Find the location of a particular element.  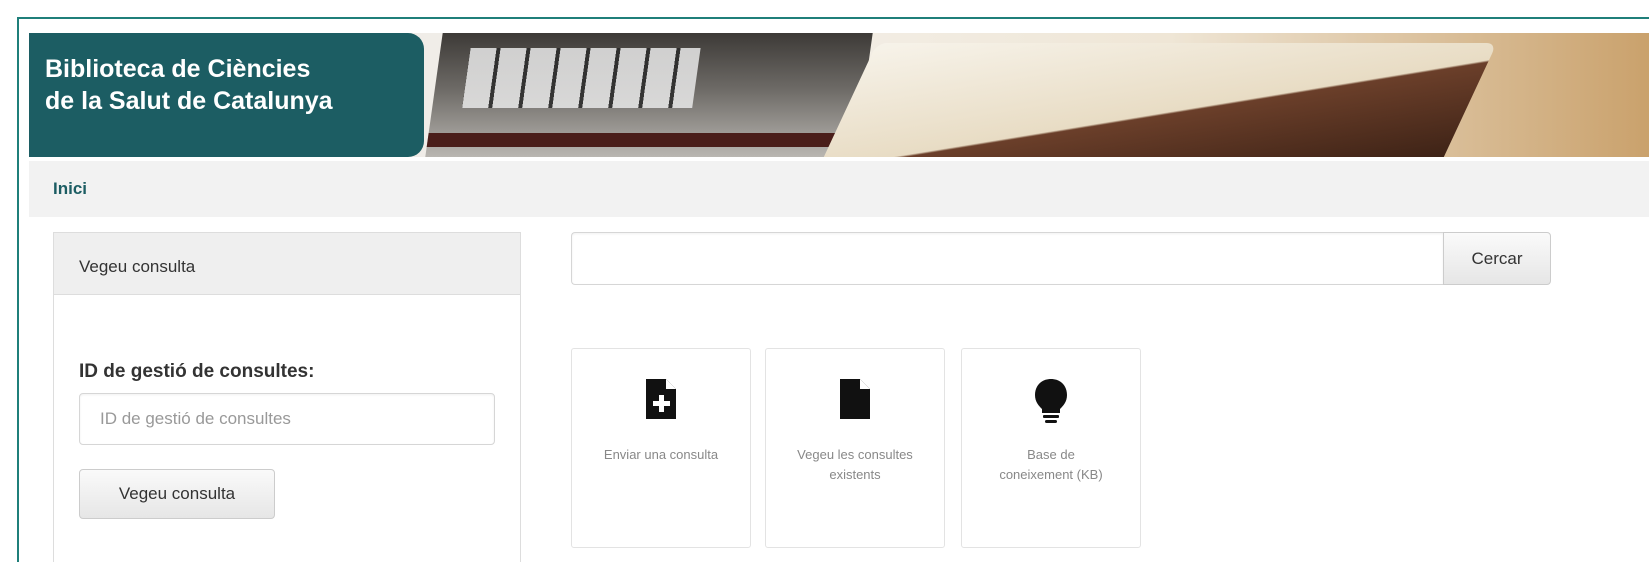

breadcrumb-bar: Inici is located at coordinates (839, 189).